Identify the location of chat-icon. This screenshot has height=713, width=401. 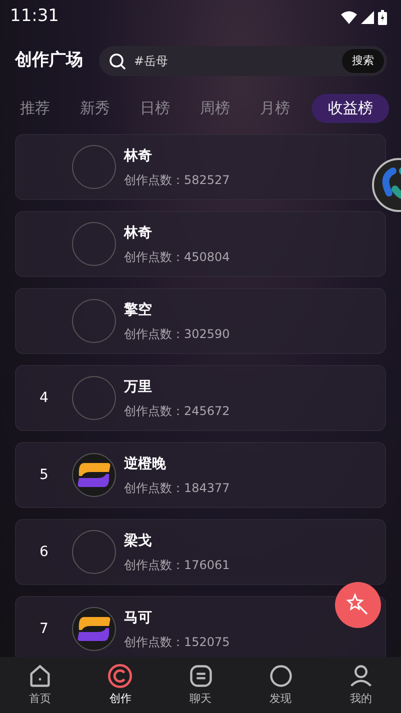
(201, 676).